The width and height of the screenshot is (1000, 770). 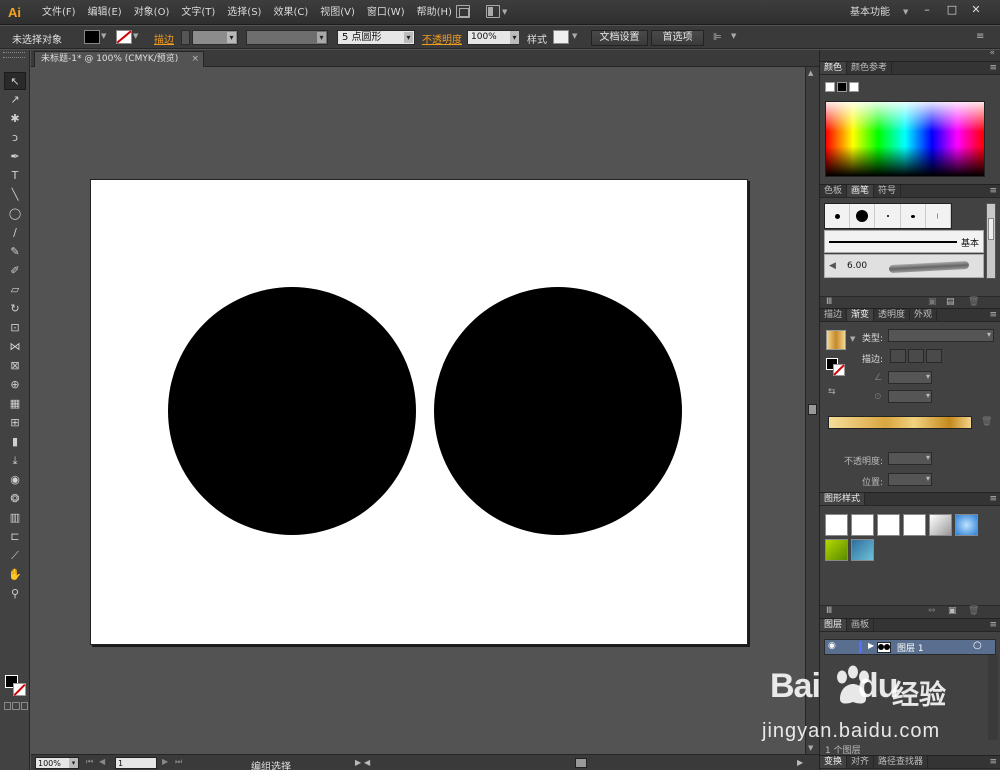 I want to click on gradient-type-select, so click(x=941, y=335).